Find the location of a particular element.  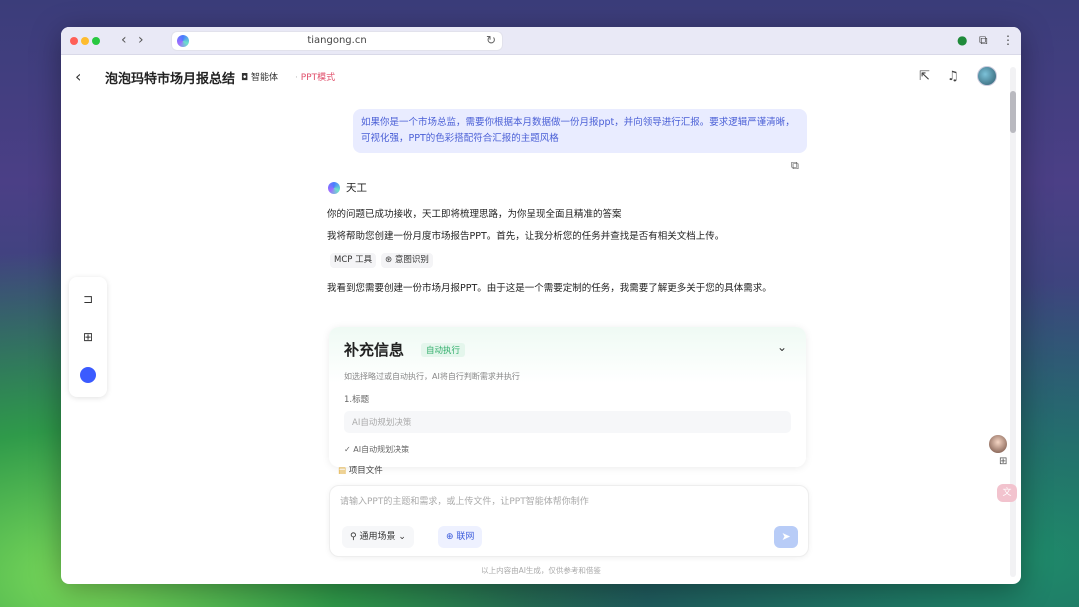

project-files-row: ▤ 项目文件 is located at coordinates (360, 470).